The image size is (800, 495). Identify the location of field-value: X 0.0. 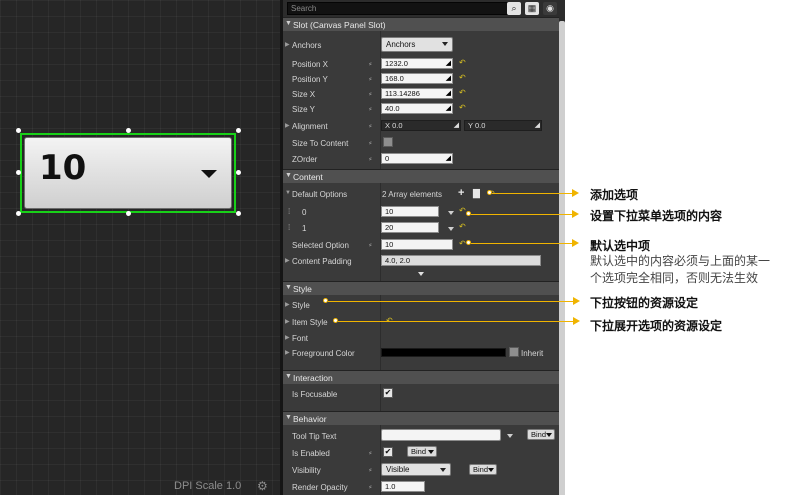
(394, 125).